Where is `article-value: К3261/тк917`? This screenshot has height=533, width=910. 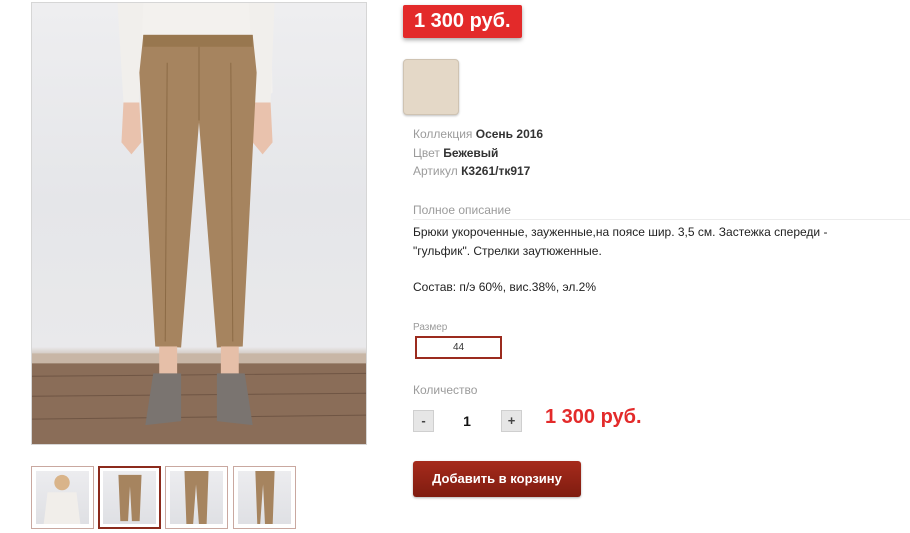 article-value: К3261/тк917 is located at coordinates (496, 171).